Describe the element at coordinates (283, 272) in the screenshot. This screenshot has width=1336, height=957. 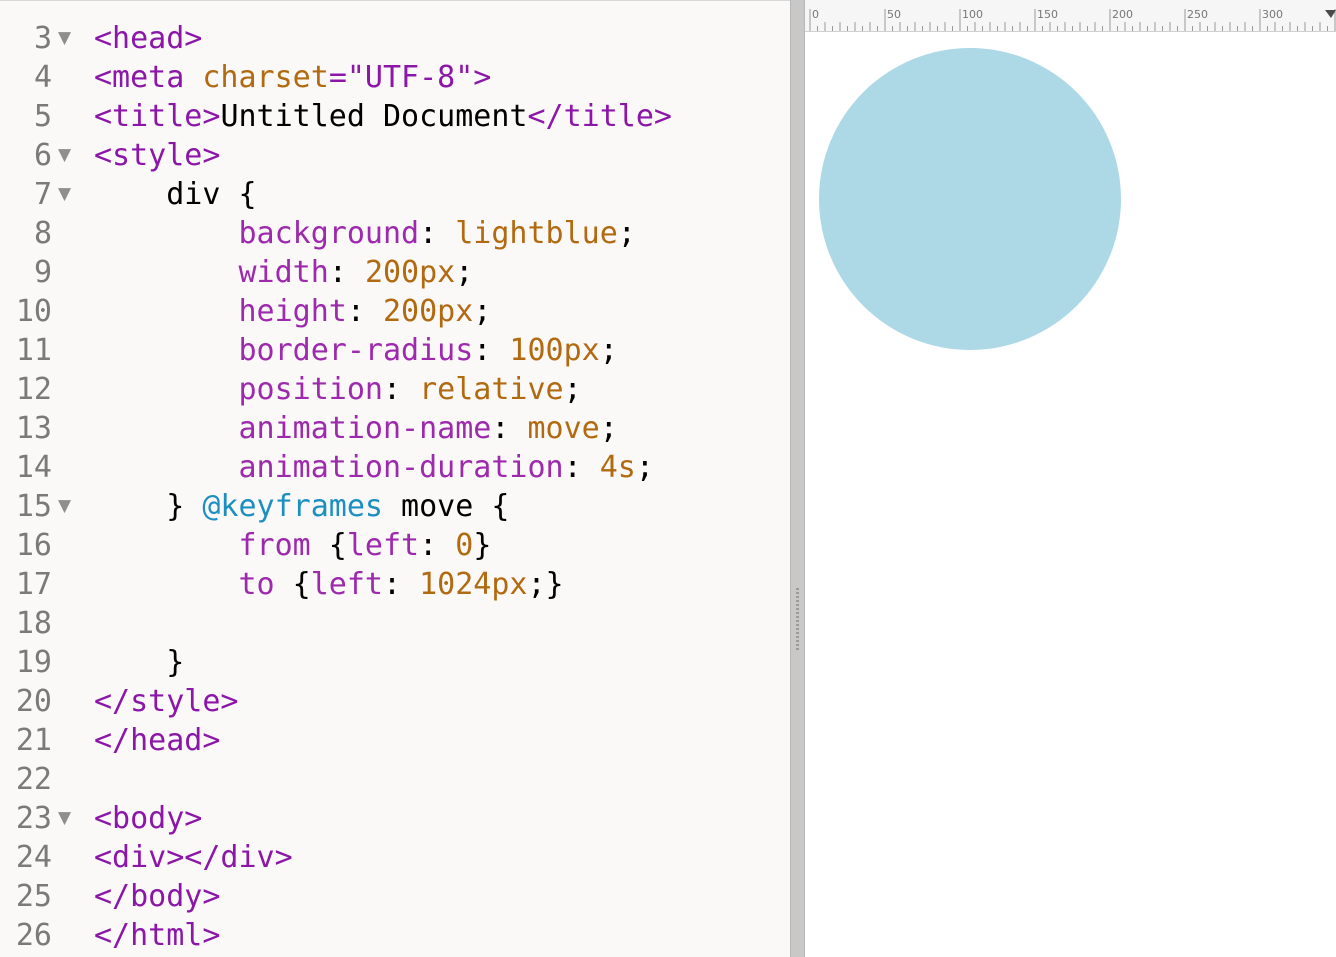
I see `code-text: width: 200px;` at that location.